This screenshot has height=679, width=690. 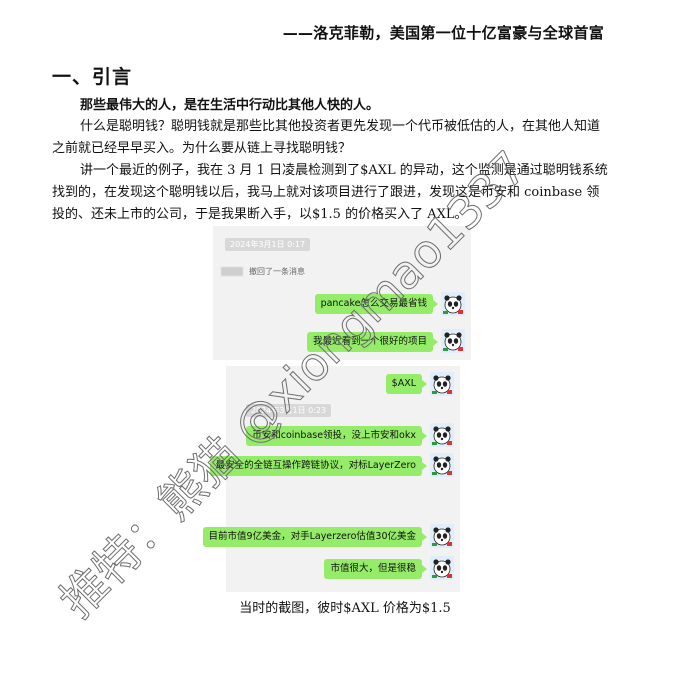 I want to click on message-bubble: 我最近看到一个很好的项目, so click(x=372, y=342).